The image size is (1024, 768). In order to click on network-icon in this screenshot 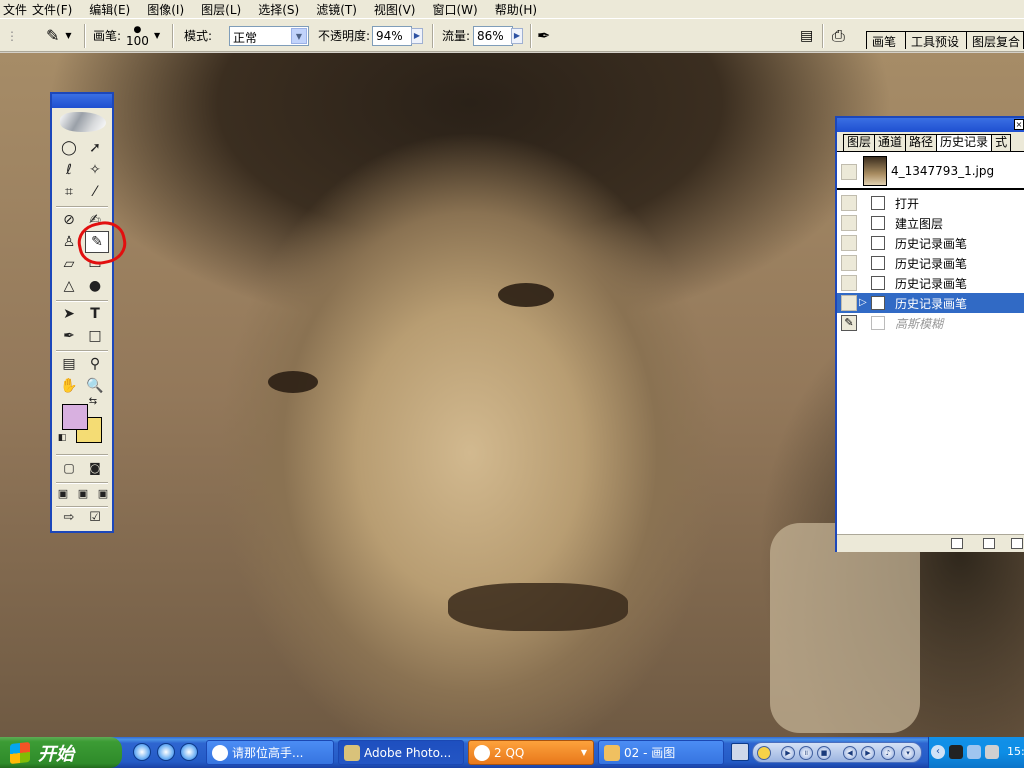, I will do `click(974, 752)`.